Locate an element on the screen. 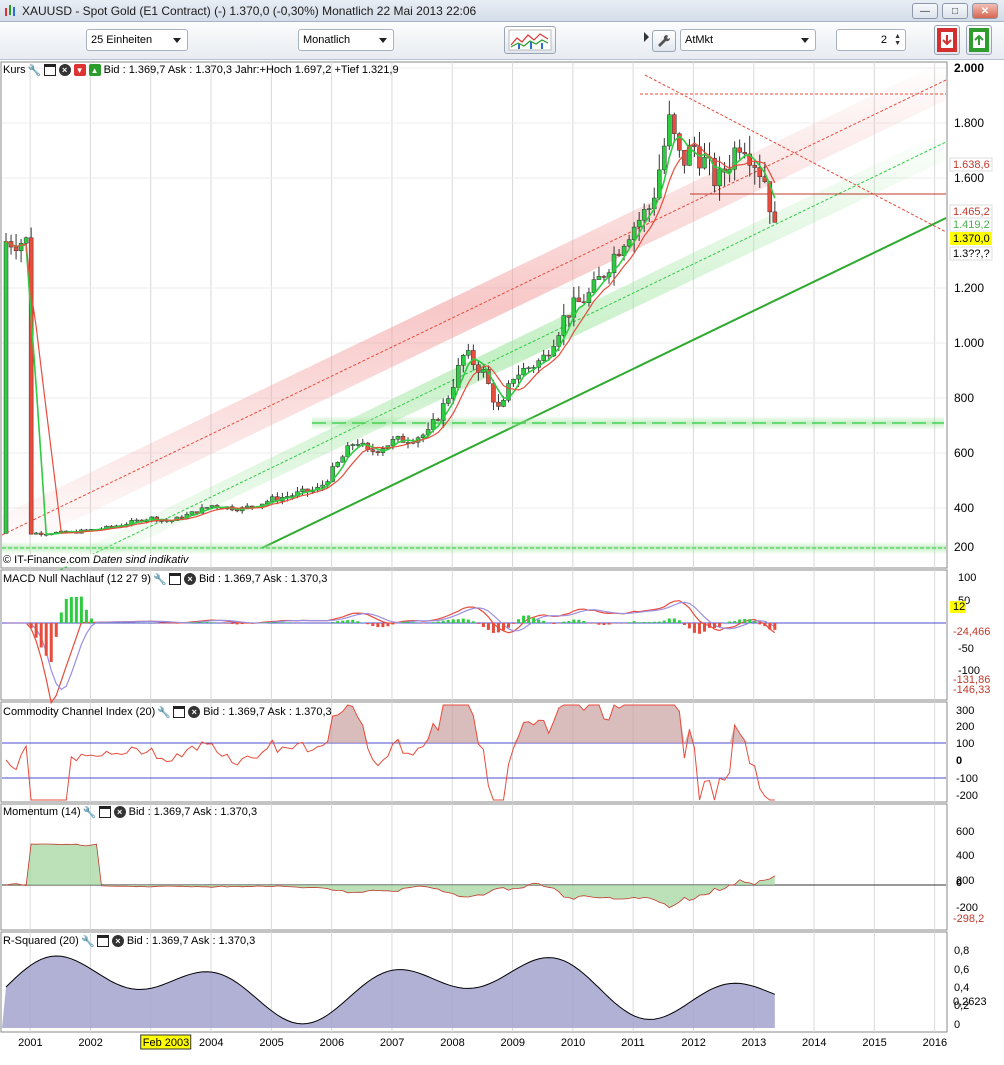  arrow-up-icon: ▲ is located at coordinates (95, 70).